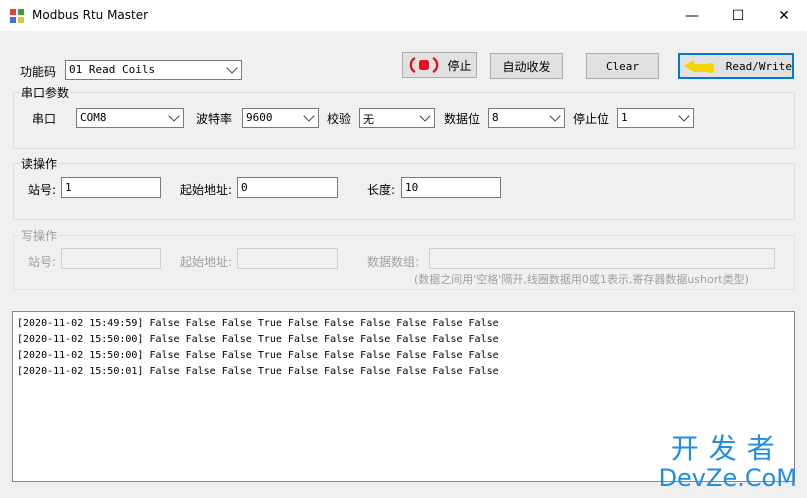 Image resolution: width=807 pixels, height=498 pixels. Describe the element at coordinates (727, 478) in the screenshot. I see `watermark-line2: DevZe.CoM` at that location.